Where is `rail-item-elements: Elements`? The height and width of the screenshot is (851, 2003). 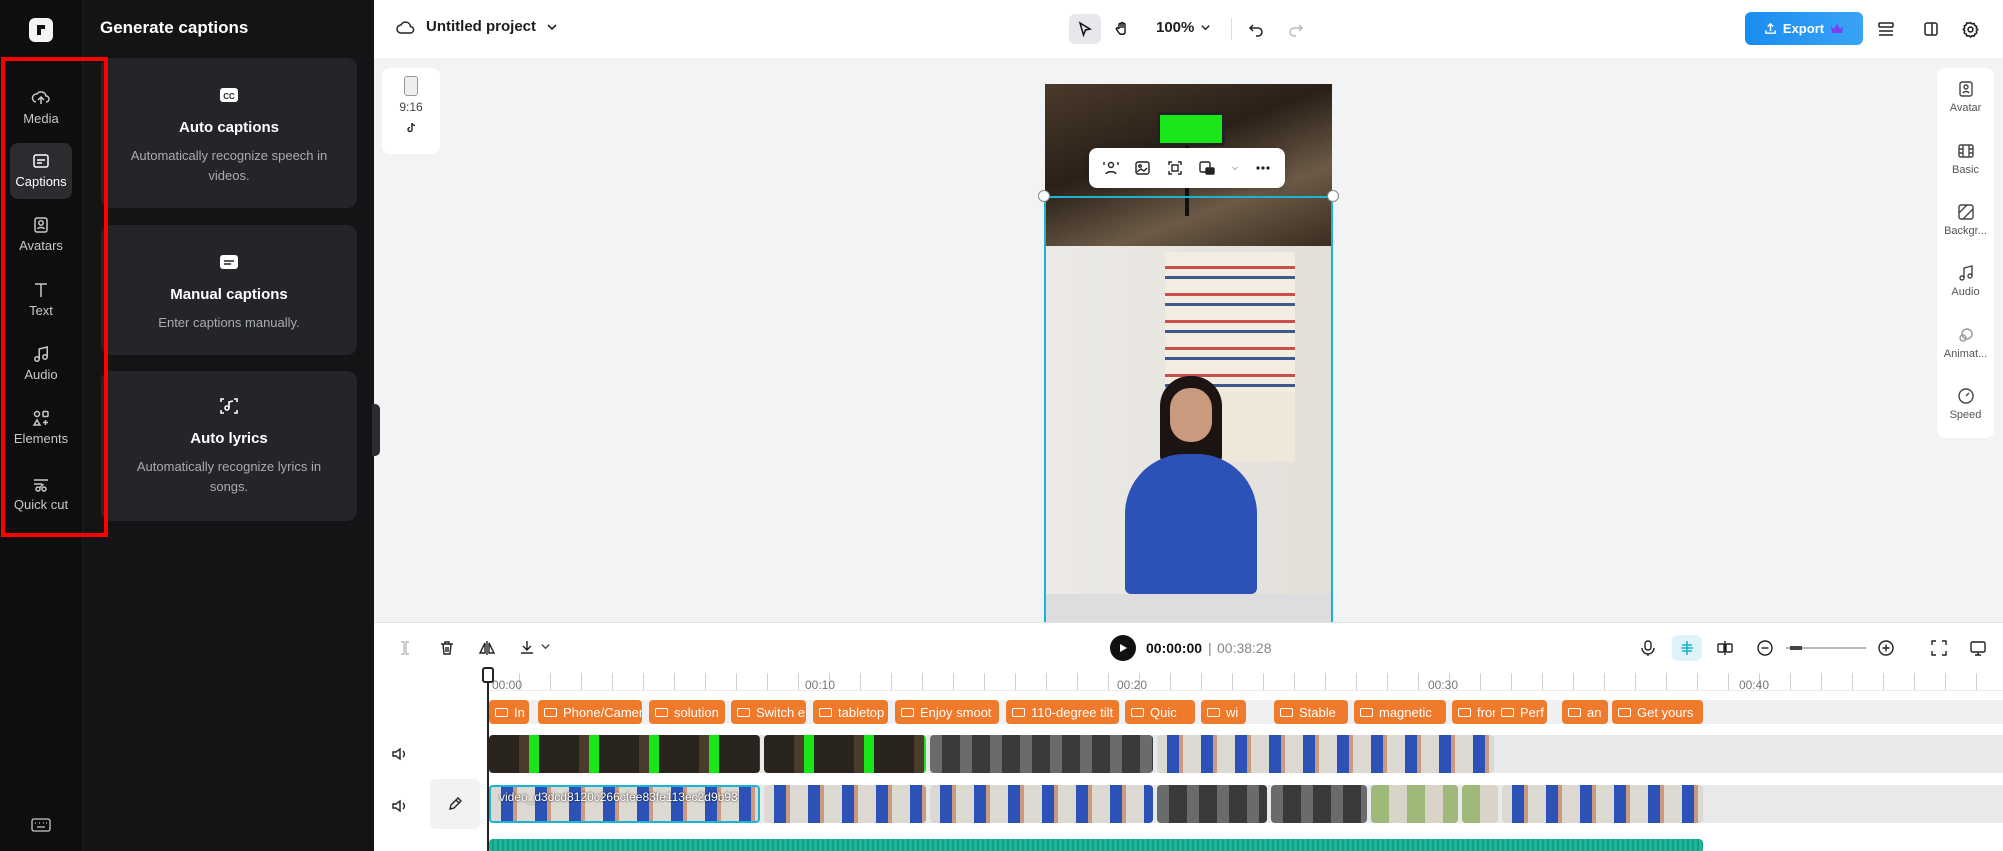 rail-item-elements: Elements is located at coordinates (41, 425).